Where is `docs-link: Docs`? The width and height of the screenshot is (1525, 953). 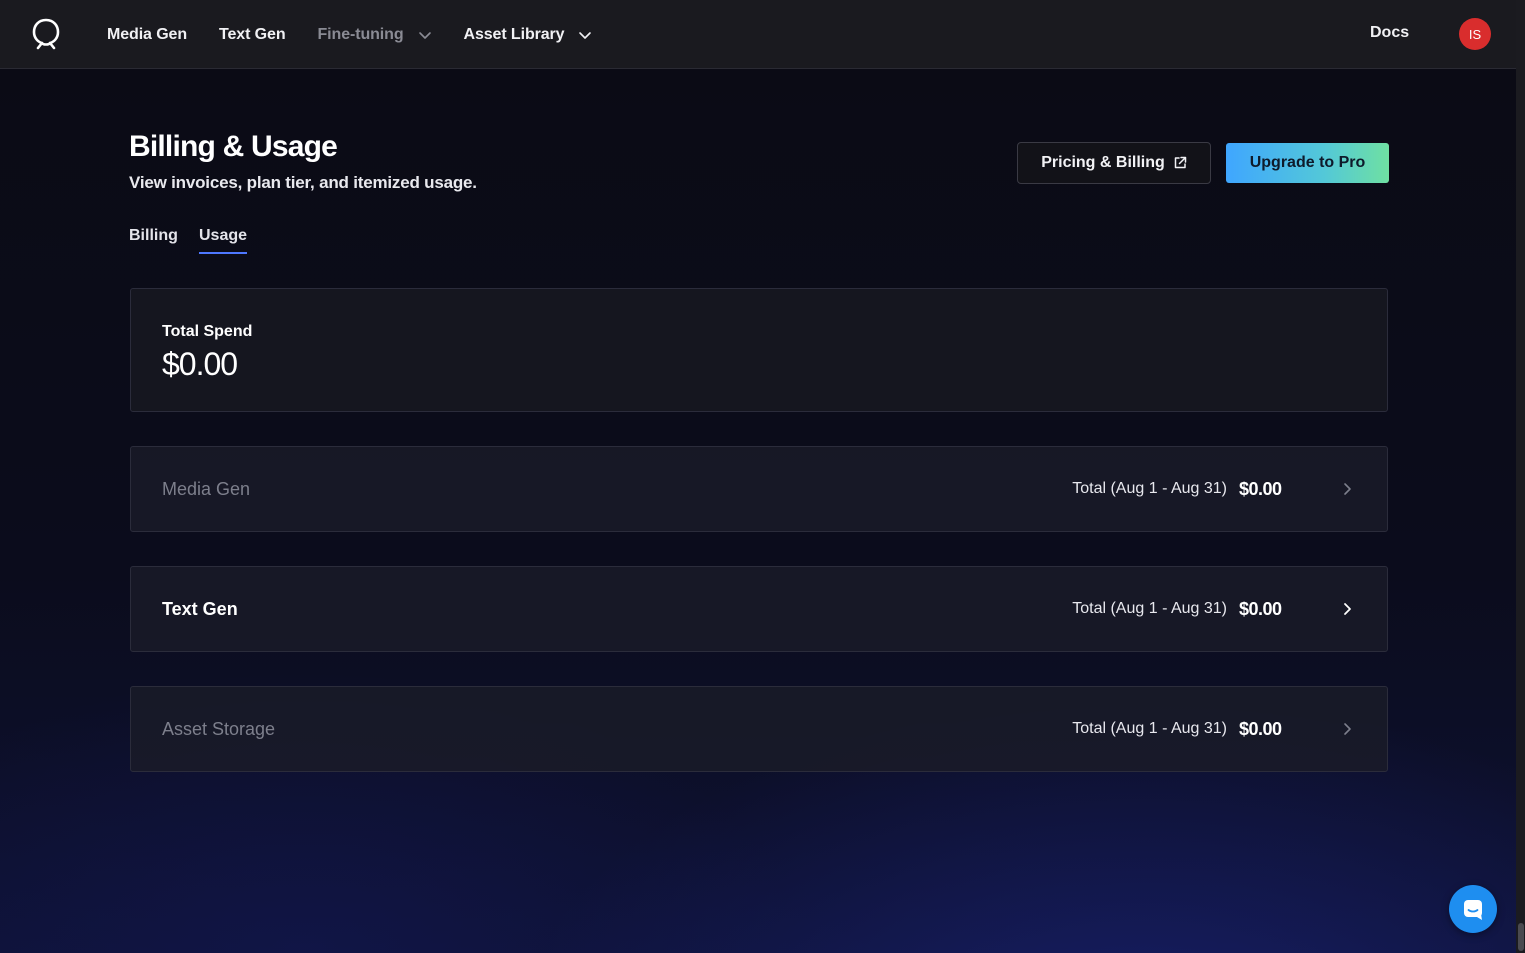 docs-link: Docs is located at coordinates (1389, 33).